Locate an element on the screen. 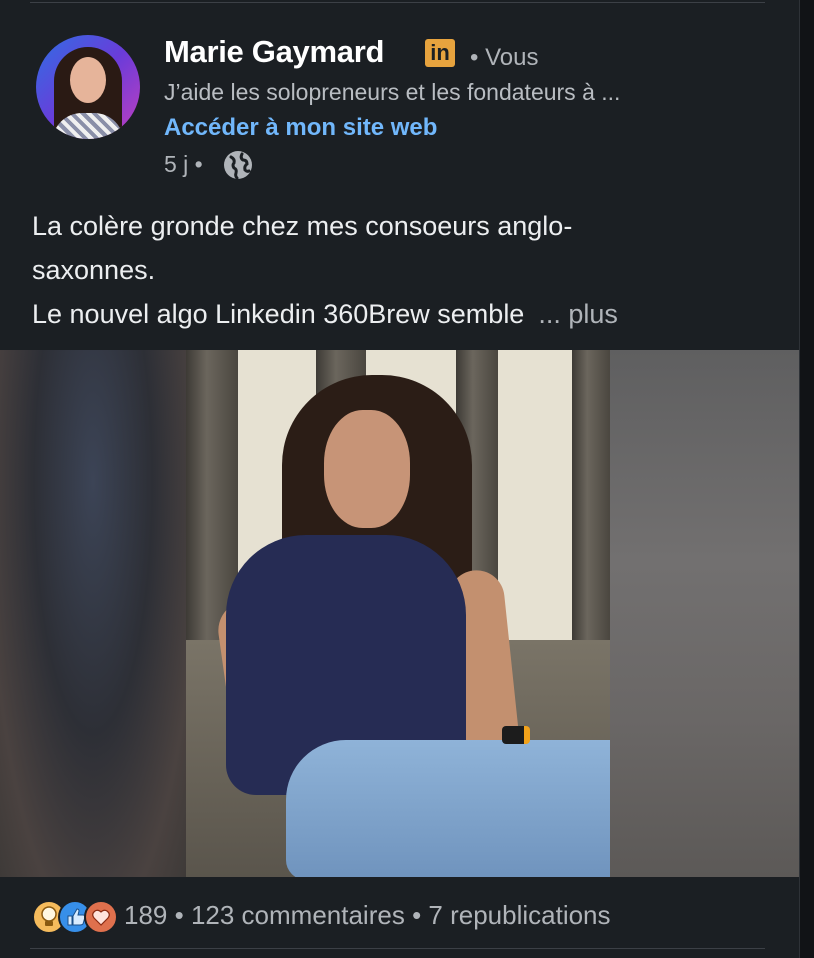  reposts-count: 7 republications is located at coordinates (519, 915).